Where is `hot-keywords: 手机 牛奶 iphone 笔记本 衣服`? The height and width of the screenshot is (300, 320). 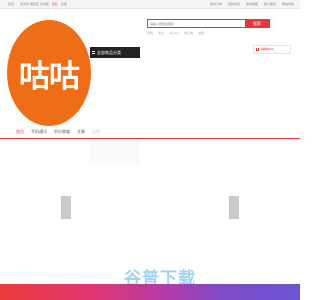 hot-keywords: 手机 牛奶 iphone 笔记本 衣服 is located at coordinates (177, 33).